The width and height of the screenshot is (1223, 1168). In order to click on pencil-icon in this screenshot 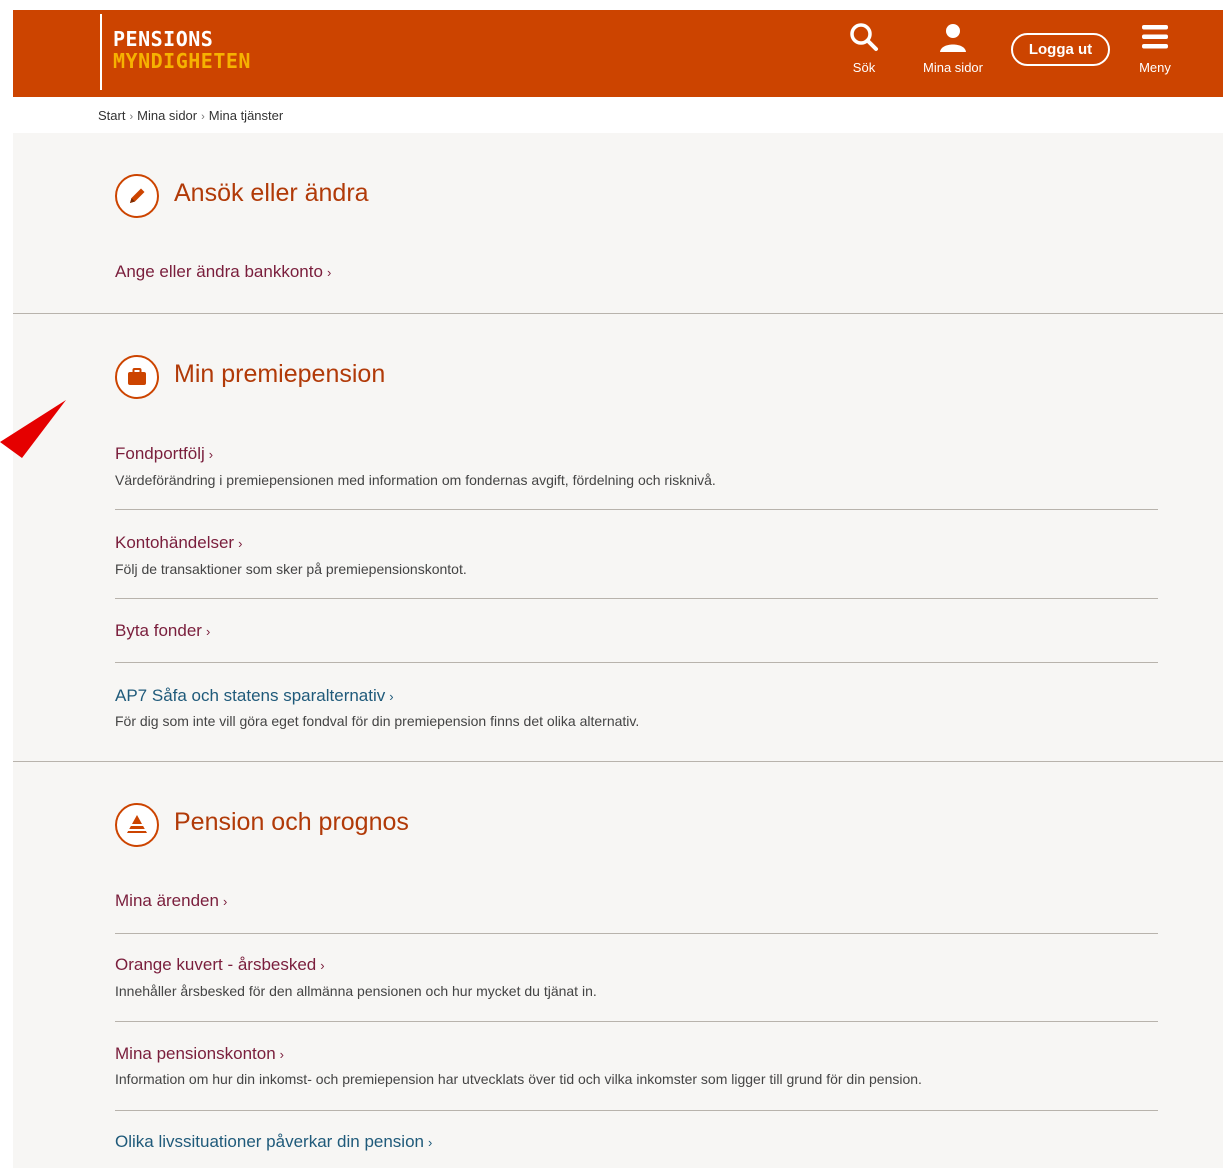, I will do `click(137, 195)`.